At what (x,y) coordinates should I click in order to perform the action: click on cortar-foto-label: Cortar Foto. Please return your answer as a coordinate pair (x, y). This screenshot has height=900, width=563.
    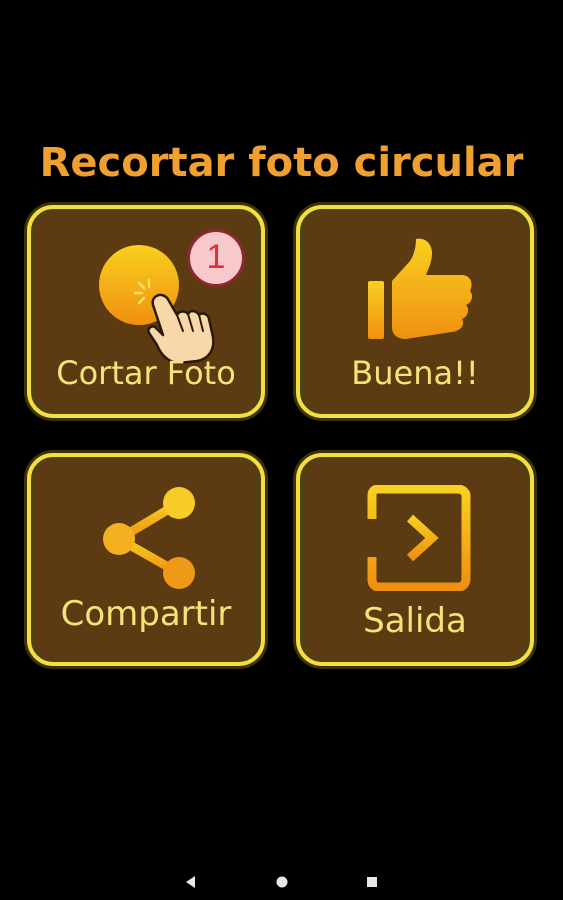
    Looking at the image, I should click on (146, 373).